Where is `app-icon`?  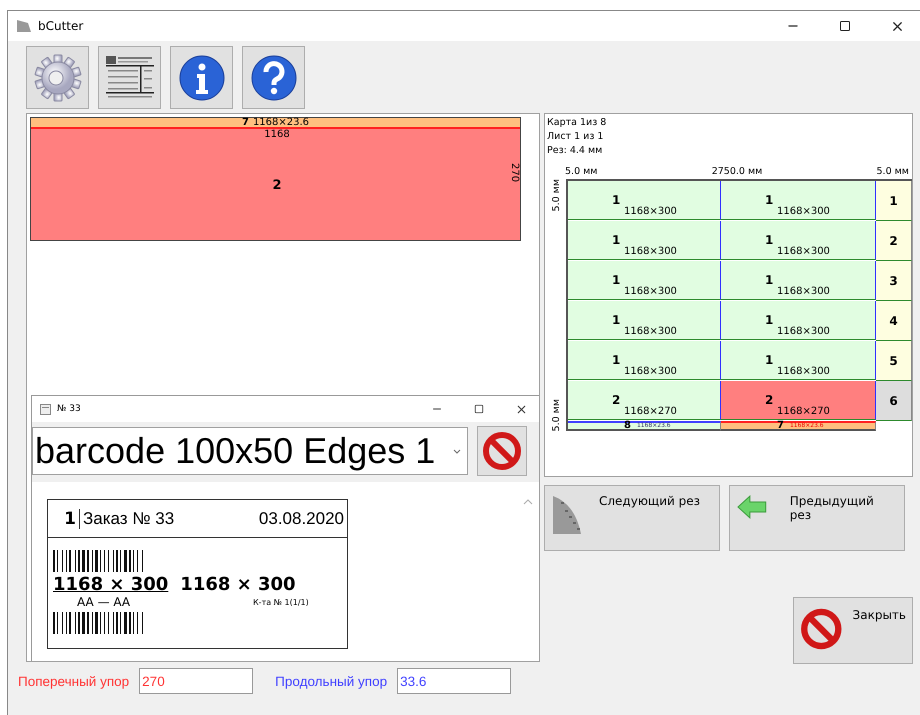 app-icon is located at coordinates (24, 26).